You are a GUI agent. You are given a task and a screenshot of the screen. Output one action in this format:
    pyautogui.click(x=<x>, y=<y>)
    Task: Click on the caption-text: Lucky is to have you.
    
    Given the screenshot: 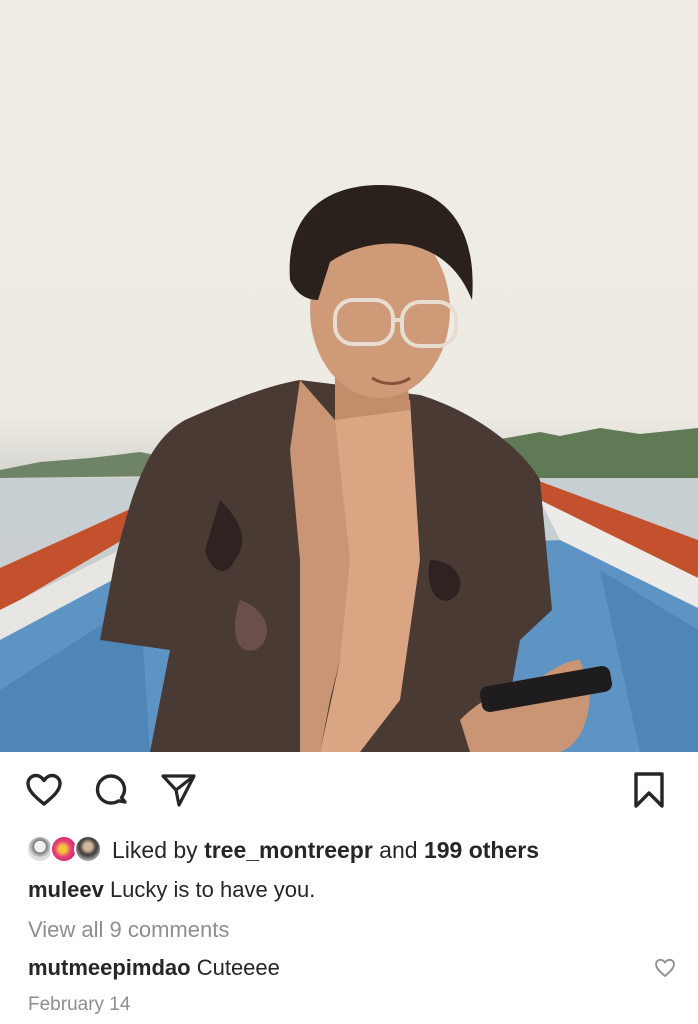 What is the action you would take?
    pyautogui.click(x=209, y=889)
    